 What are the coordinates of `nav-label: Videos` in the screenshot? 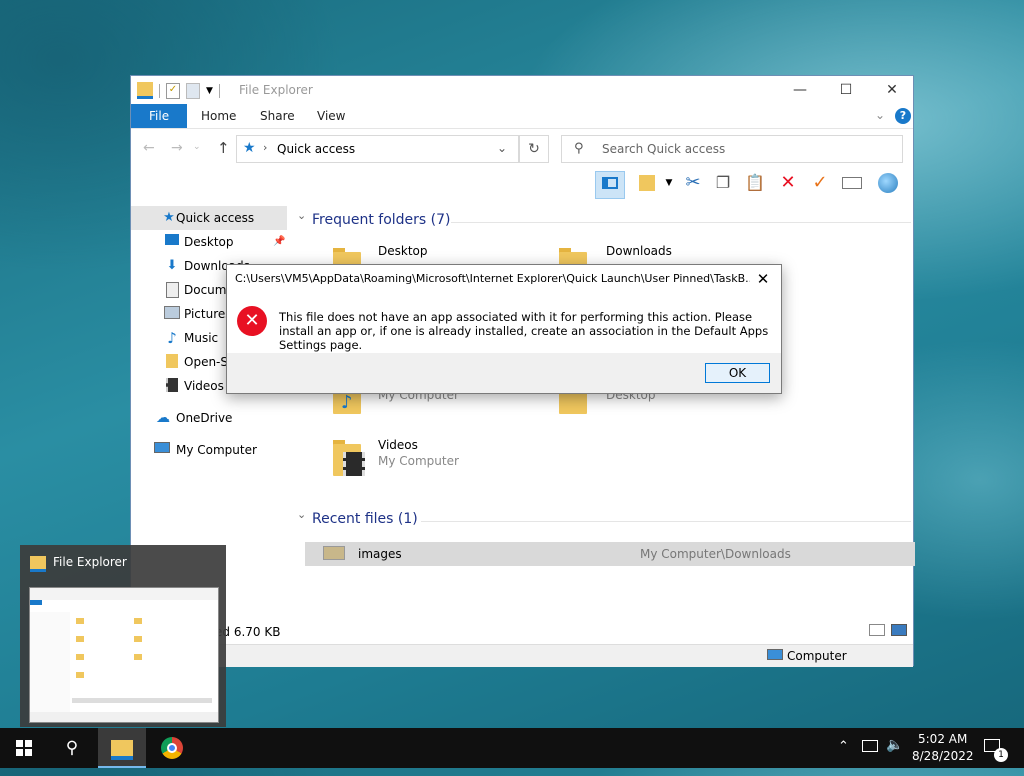 It's located at (204, 386).